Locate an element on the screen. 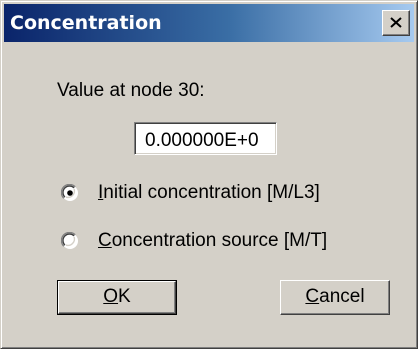 The image size is (418, 349). radio-concentration-source: Concentration source [M/T] is located at coordinates (194, 241).